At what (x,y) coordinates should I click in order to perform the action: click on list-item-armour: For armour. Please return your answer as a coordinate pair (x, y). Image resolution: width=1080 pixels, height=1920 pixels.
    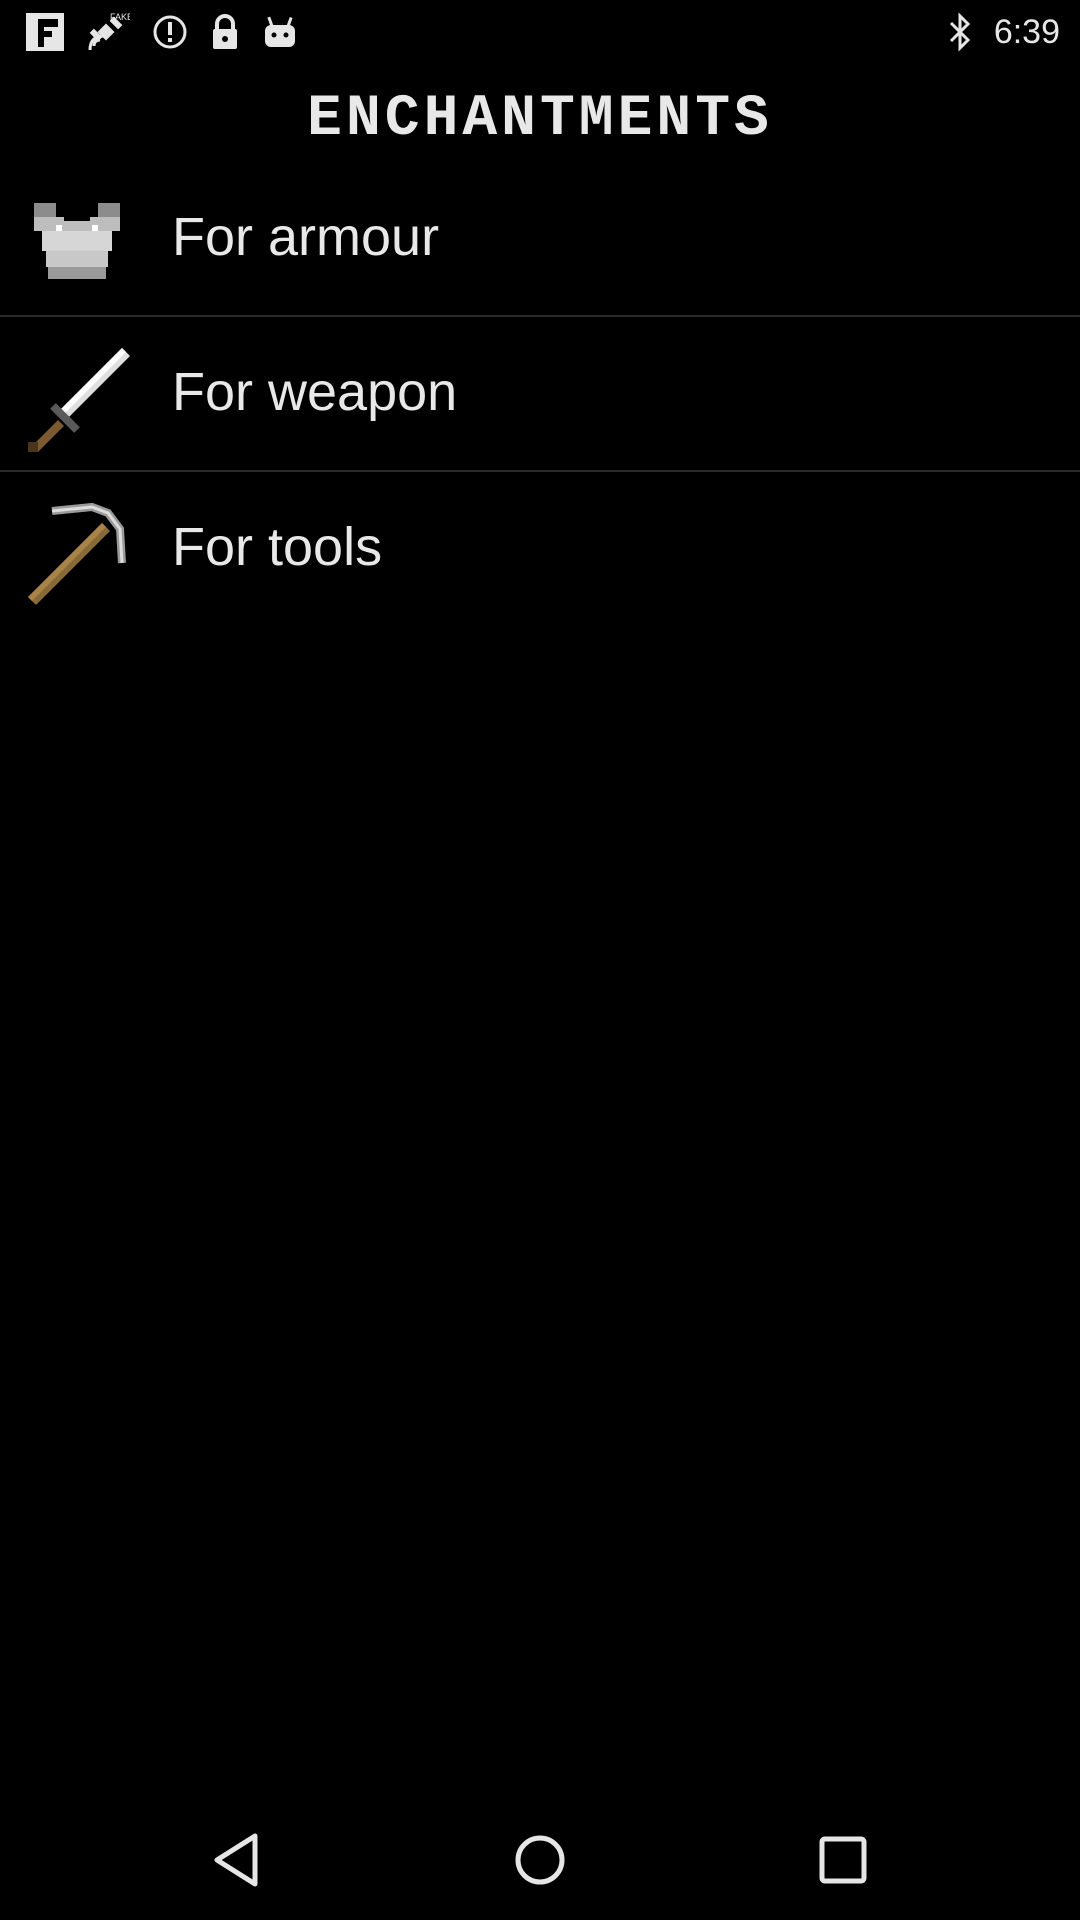
    Looking at the image, I should click on (540, 239).